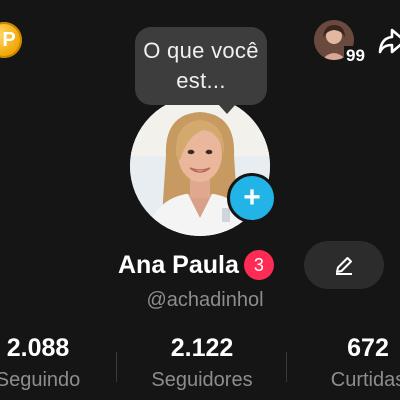 This screenshot has width=400, height=400. I want to click on stat-followers: 2.122 Seguidores, so click(202, 363).